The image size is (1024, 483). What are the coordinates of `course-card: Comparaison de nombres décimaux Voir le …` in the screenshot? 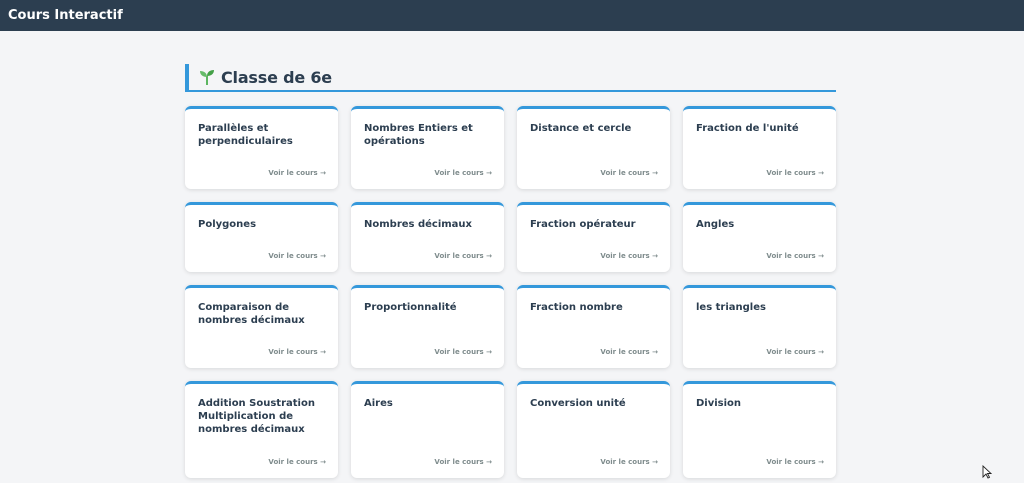 It's located at (261, 326).